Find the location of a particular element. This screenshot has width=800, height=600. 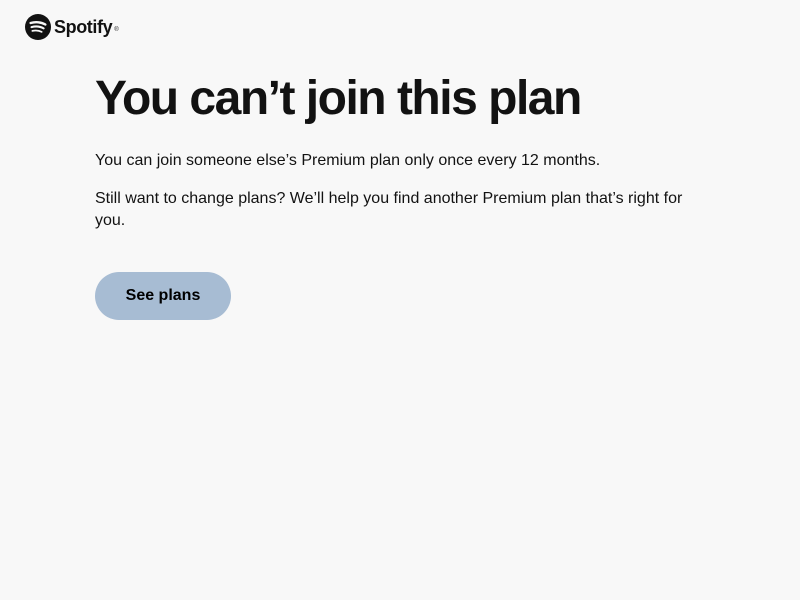

page-title: You can’t join this plan is located at coordinates (338, 98).